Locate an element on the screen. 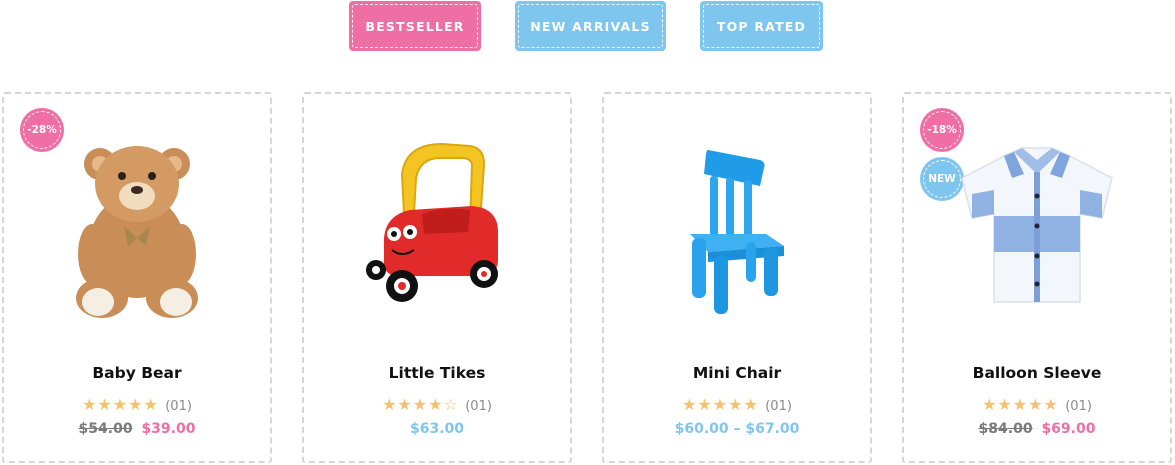 The height and width of the screenshot is (465, 1175). sale-price: $39.00 is located at coordinates (168, 429).